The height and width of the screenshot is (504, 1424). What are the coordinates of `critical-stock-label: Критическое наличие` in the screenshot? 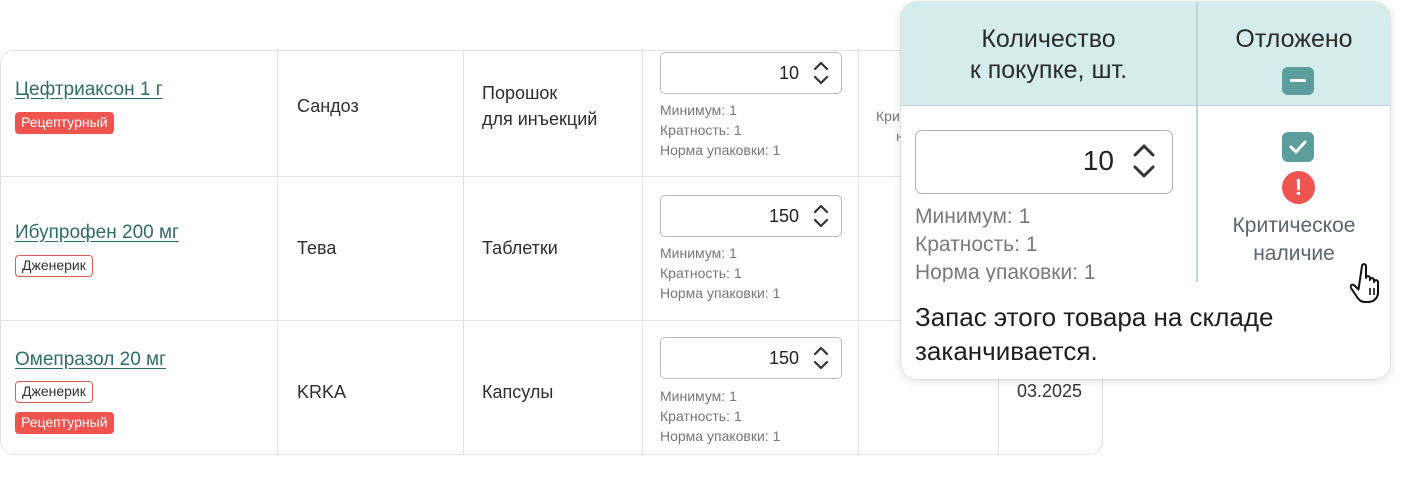 It's located at (1294, 239).